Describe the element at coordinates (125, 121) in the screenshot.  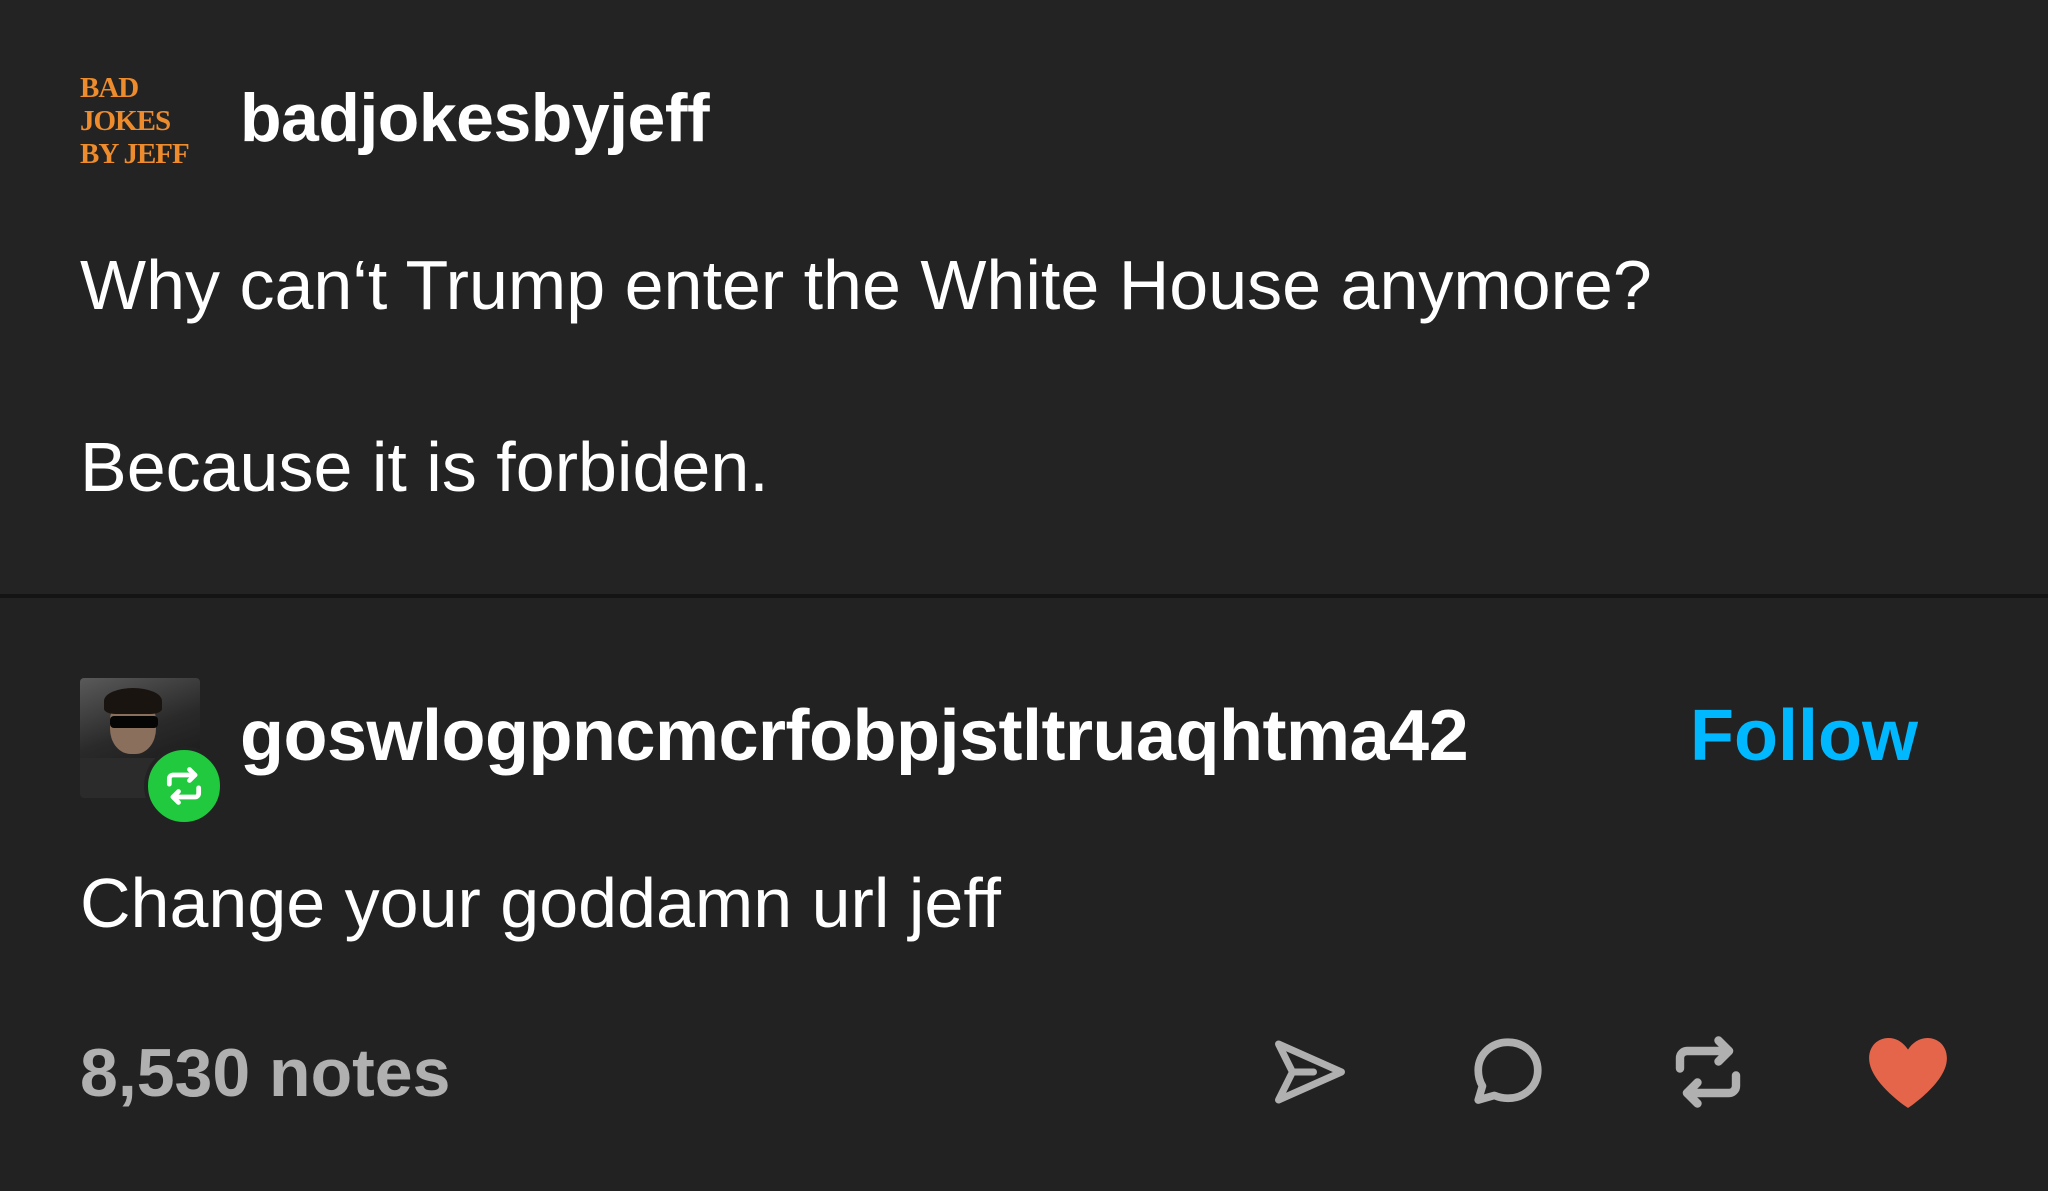
I see `logo-line: JOKES` at that location.